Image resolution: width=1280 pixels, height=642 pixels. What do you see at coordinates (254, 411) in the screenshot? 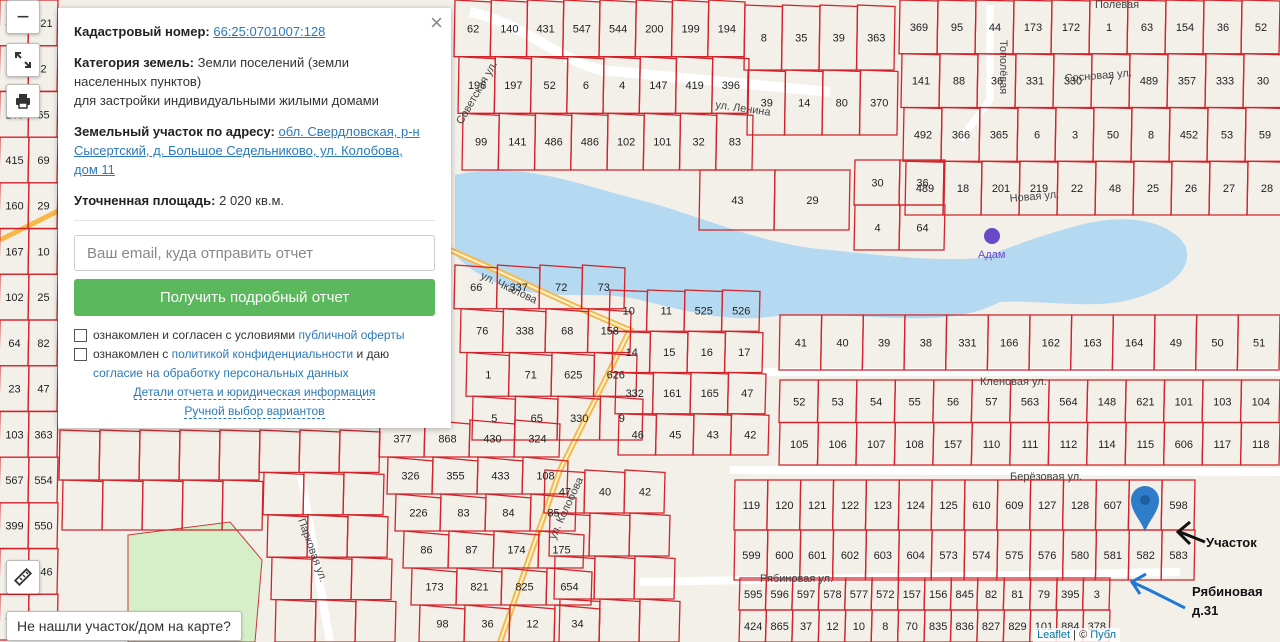
I see `manual-select-link: Ручной выбор вариантов` at bounding box center [254, 411].